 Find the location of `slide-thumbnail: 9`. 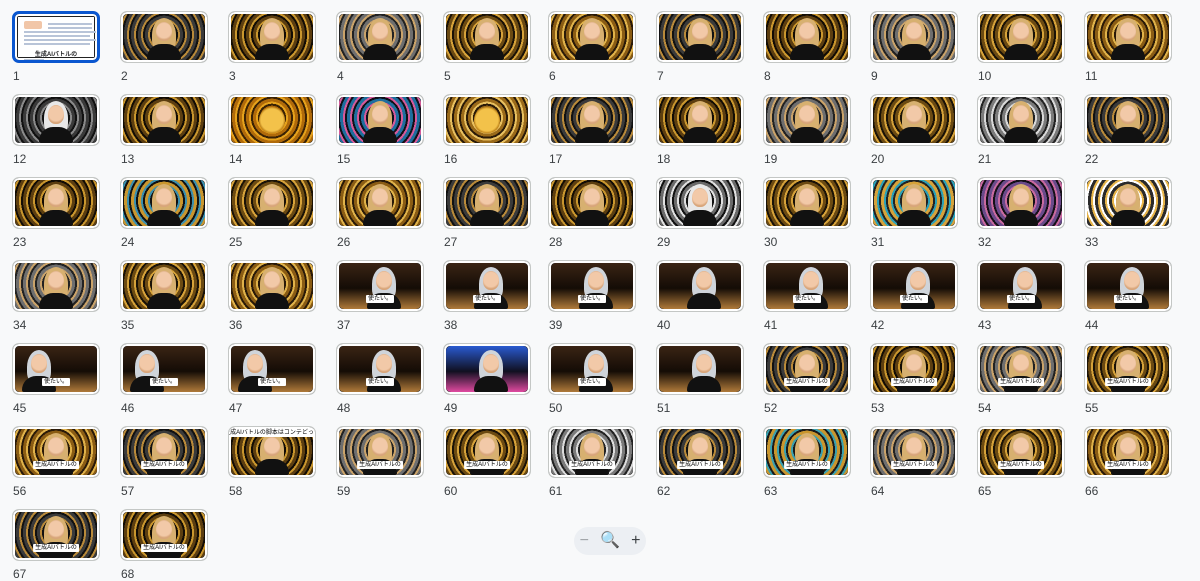

slide-thumbnail: 9 is located at coordinates (914, 47).